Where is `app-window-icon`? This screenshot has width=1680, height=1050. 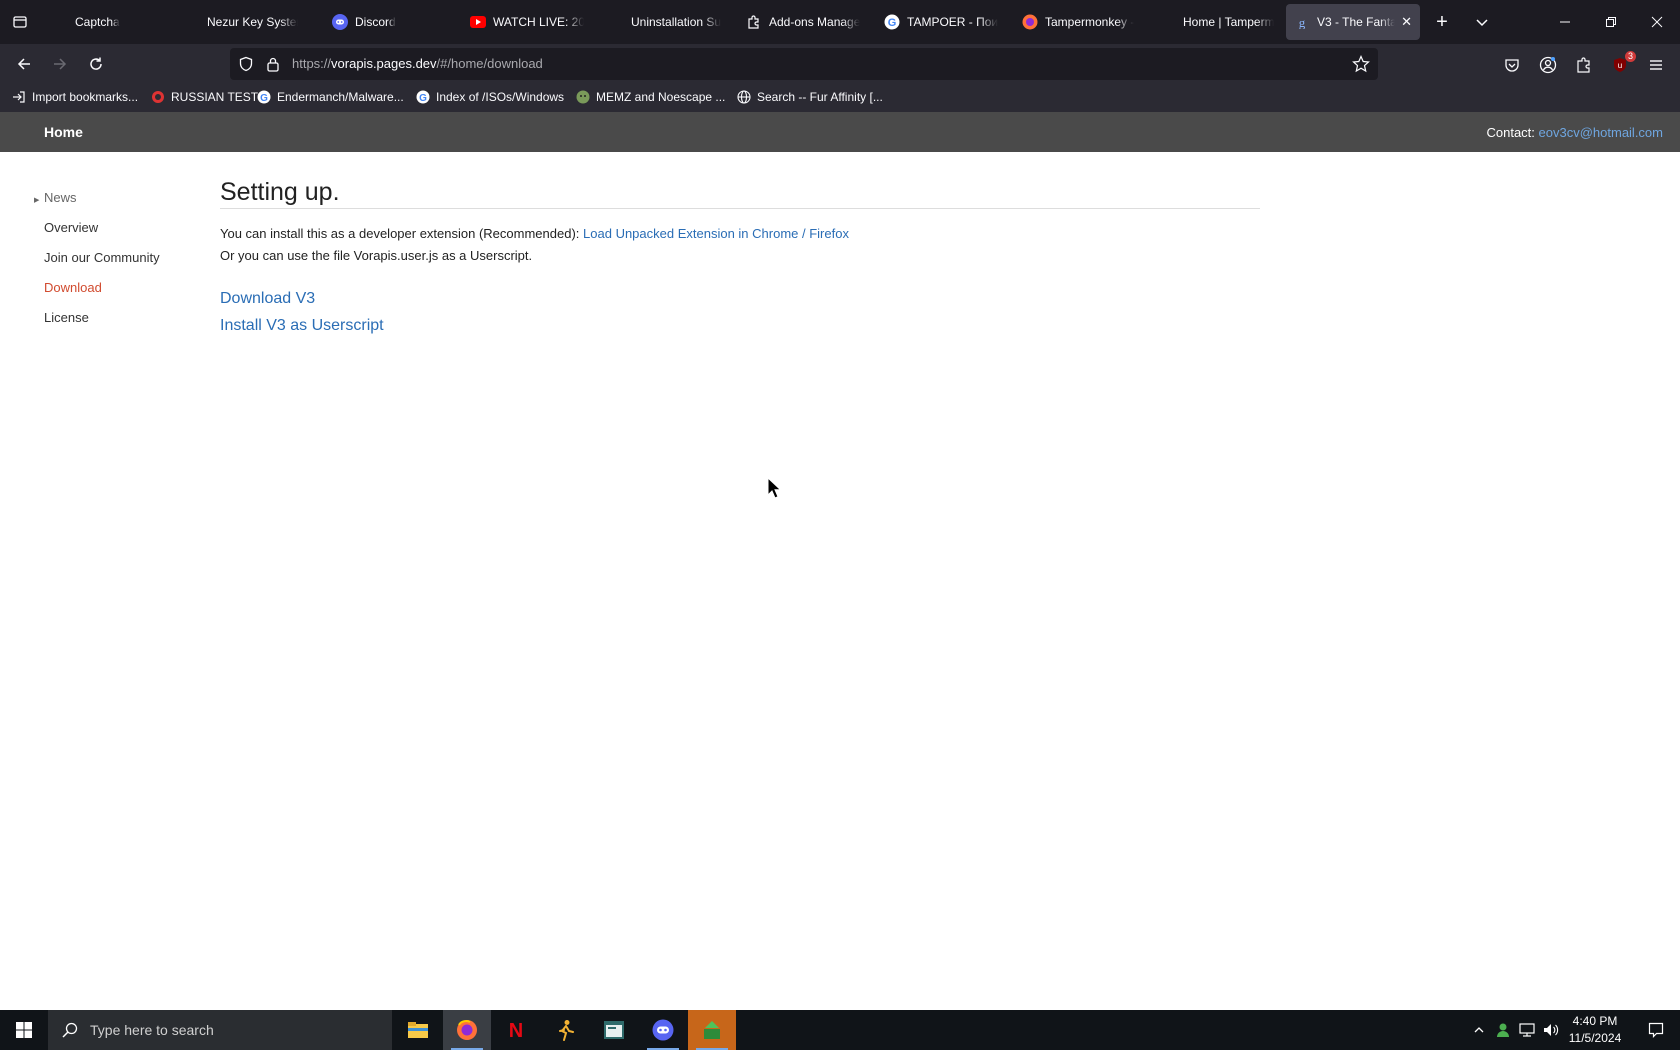
app-window-icon is located at coordinates (614, 1030).